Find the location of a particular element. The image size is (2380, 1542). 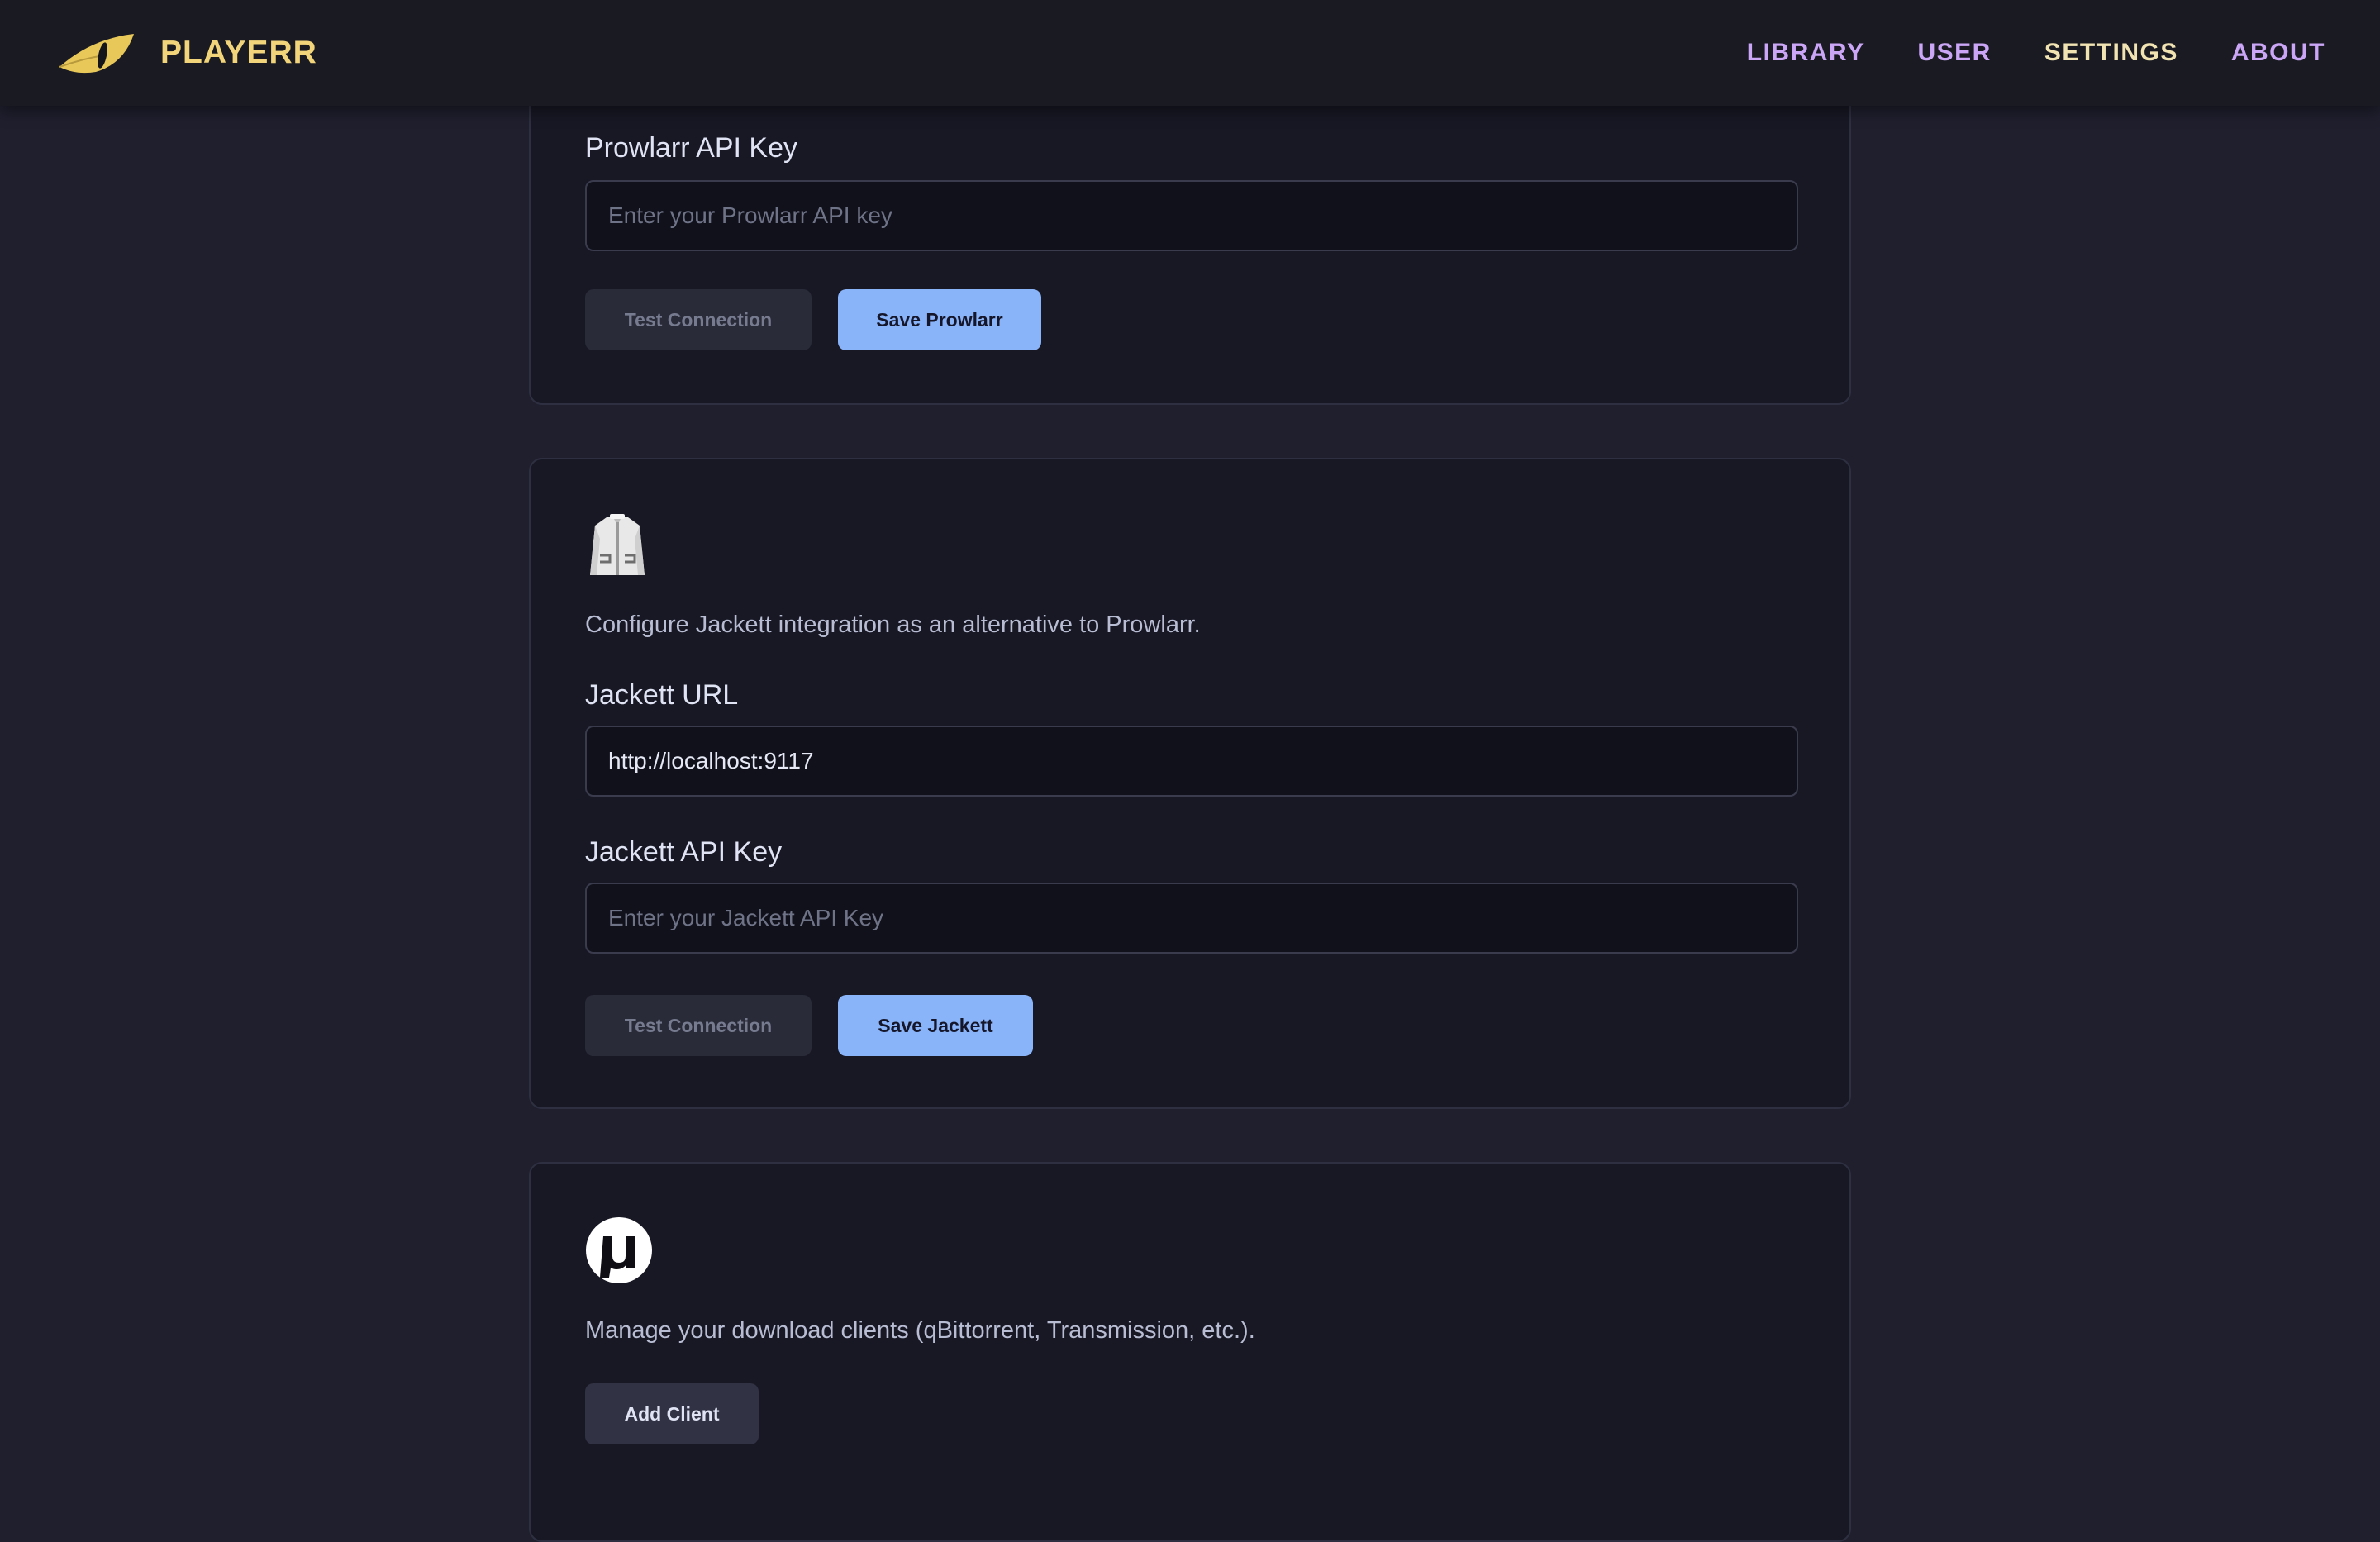

jackett-api-key-input is located at coordinates (1191, 918).